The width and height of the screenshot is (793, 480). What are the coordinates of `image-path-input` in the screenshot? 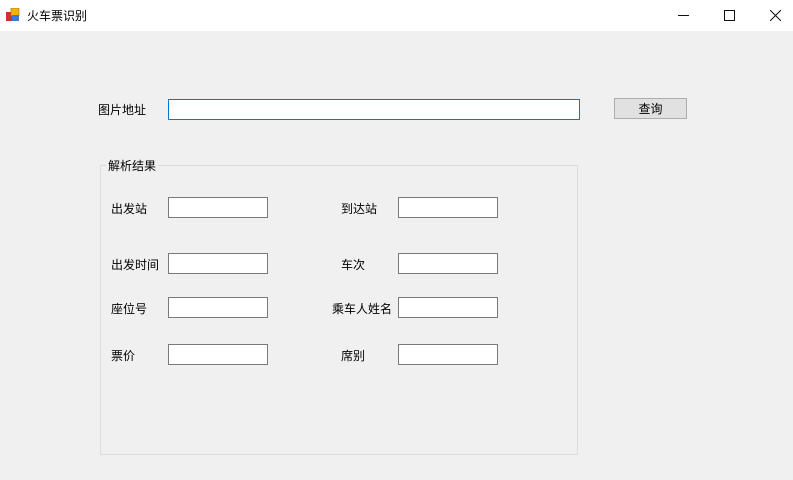 It's located at (374, 109).